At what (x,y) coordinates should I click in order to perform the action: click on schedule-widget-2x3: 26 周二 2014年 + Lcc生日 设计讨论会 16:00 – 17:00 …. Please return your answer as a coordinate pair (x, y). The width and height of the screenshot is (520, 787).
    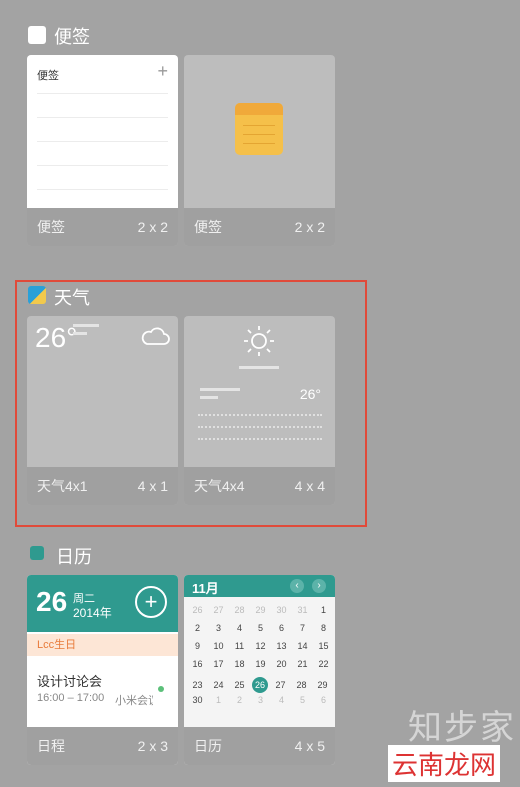
    Looking at the image, I should click on (102, 670).